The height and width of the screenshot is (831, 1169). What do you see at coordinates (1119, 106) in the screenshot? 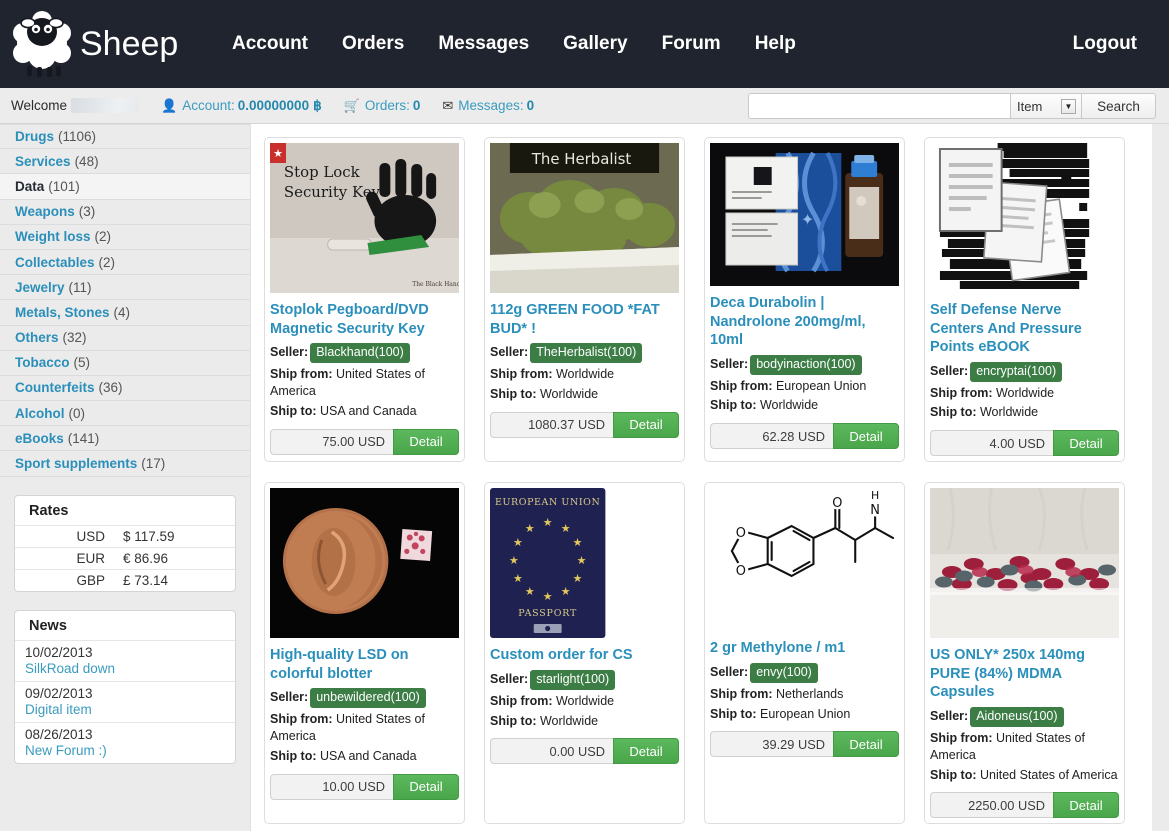
I see `search-button: Search` at bounding box center [1119, 106].